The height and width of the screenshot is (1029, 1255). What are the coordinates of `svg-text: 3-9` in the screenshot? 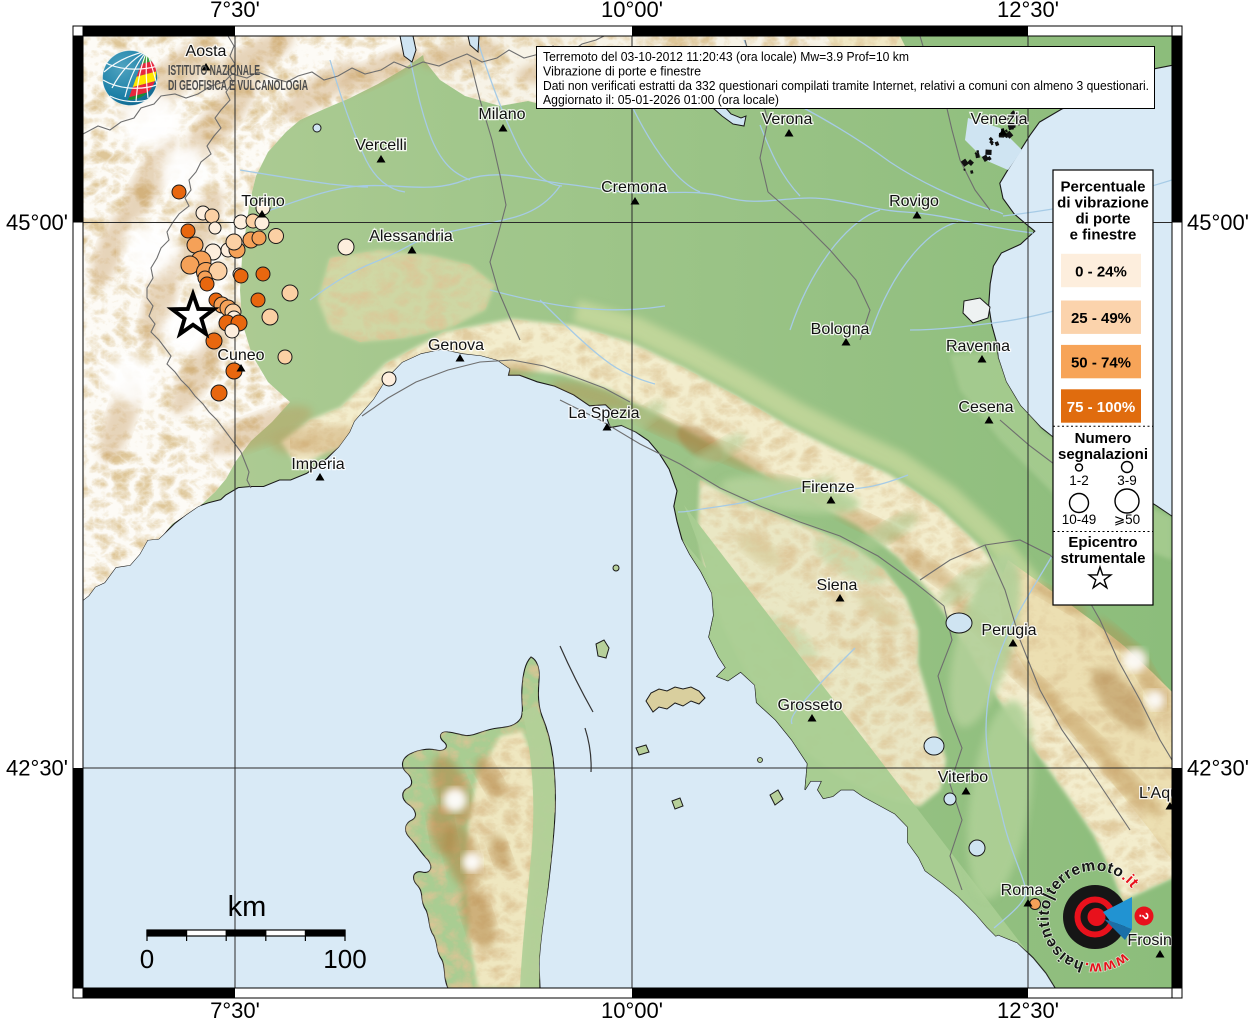 It's located at (1127, 480).